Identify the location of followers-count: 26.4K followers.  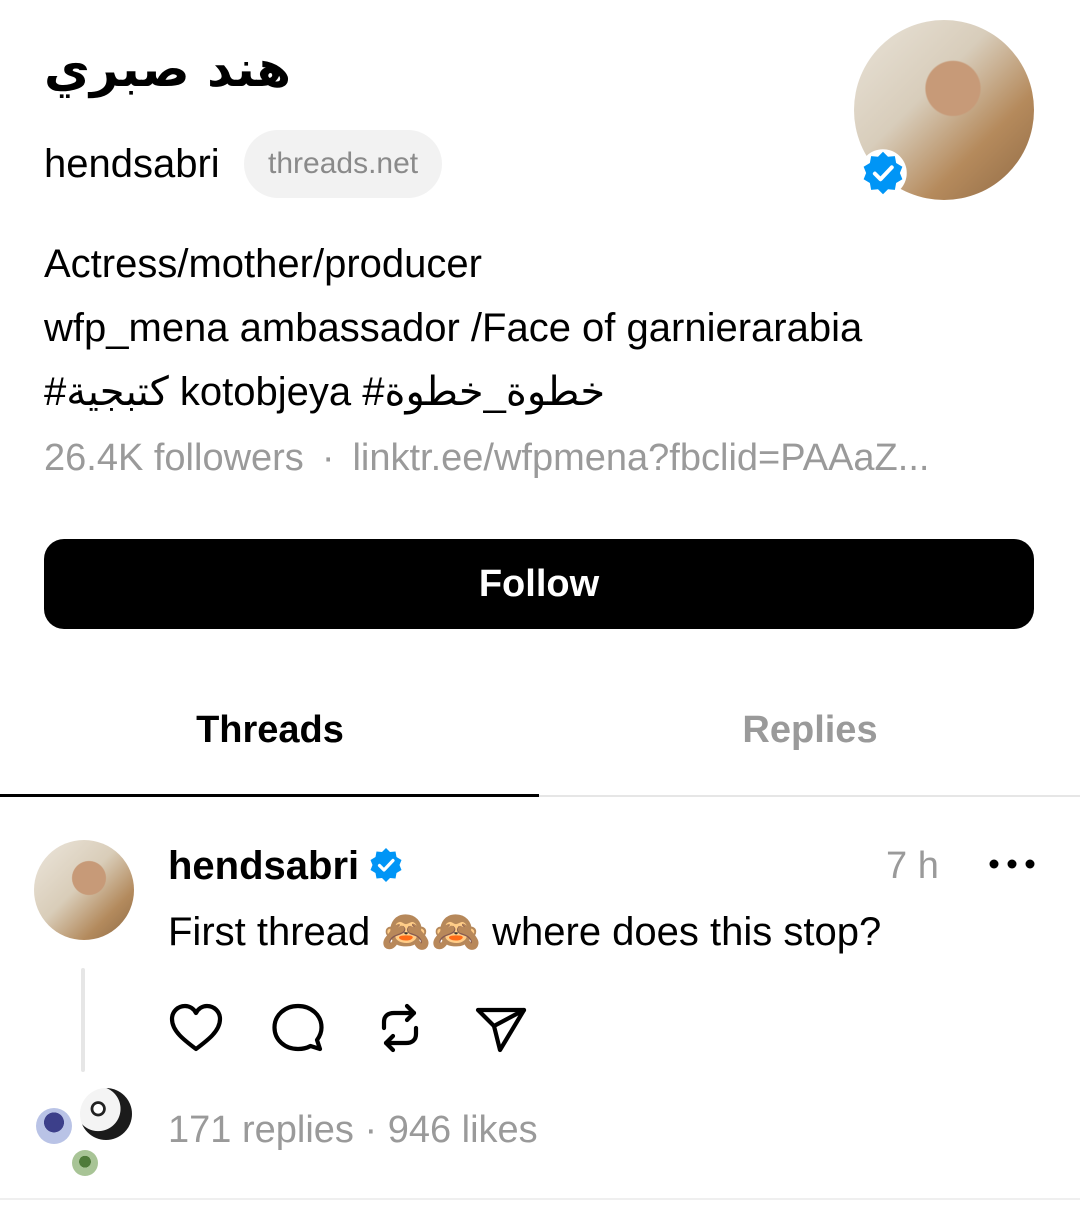
(174, 458).